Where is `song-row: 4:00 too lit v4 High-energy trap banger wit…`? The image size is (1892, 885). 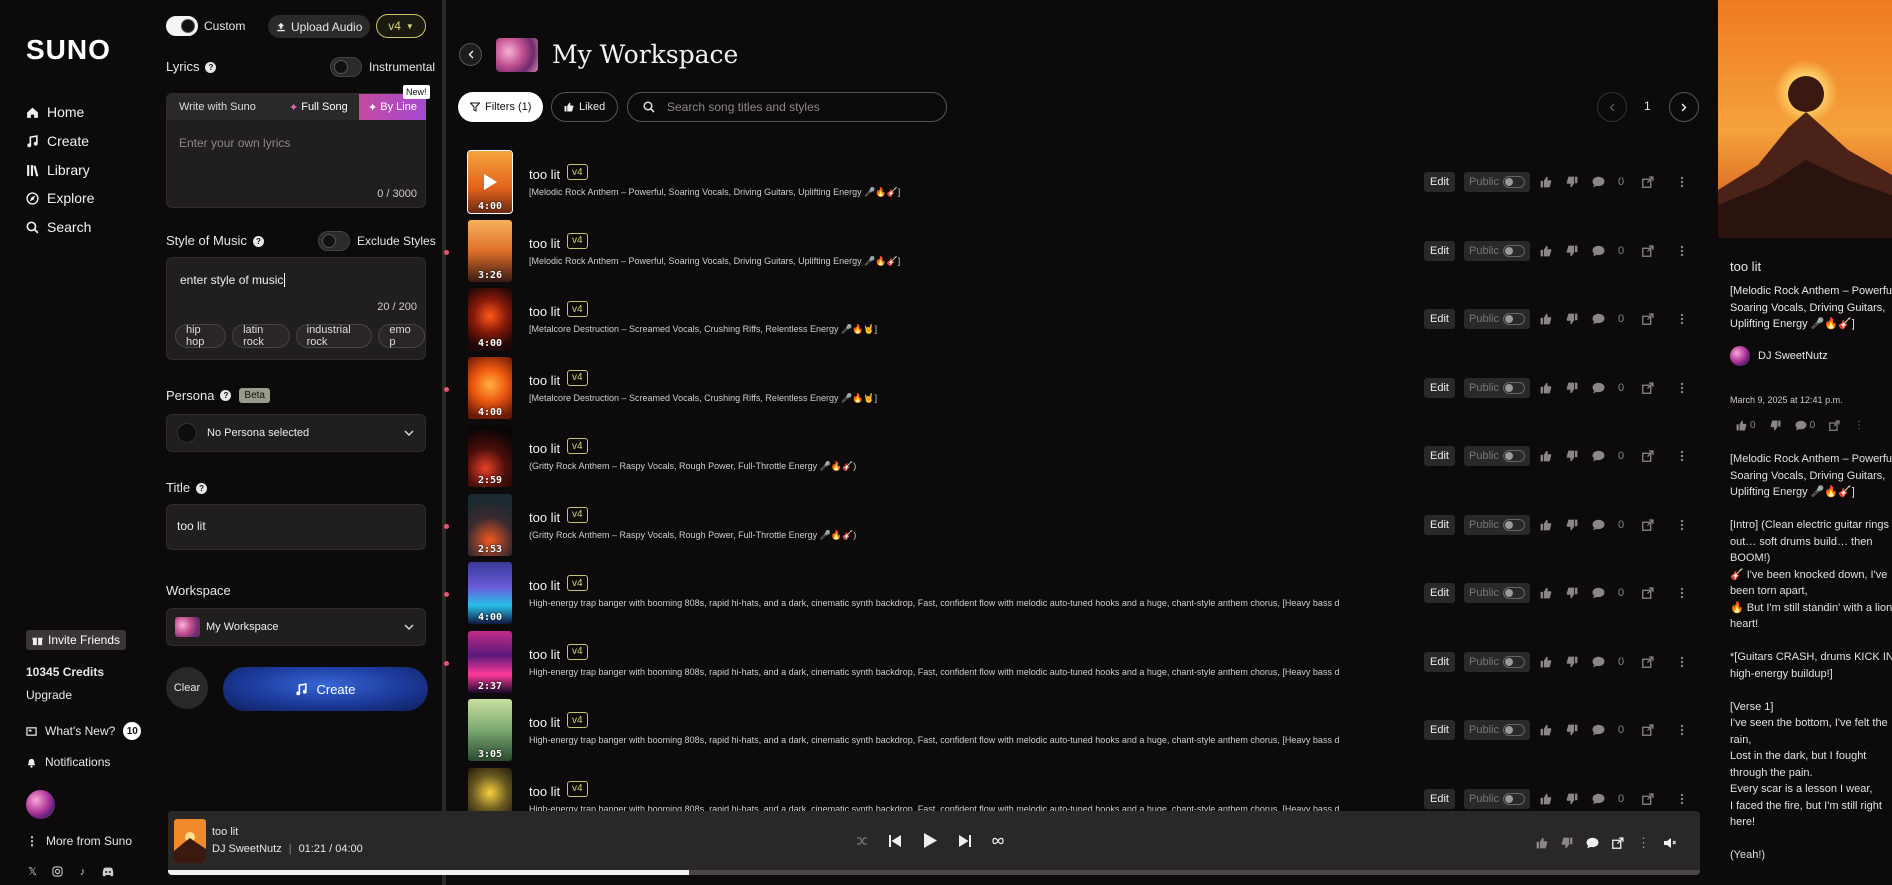 song-row: 4:00 too lit v4 High-energy trap banger wit… is located at coordinates (1079, 595).